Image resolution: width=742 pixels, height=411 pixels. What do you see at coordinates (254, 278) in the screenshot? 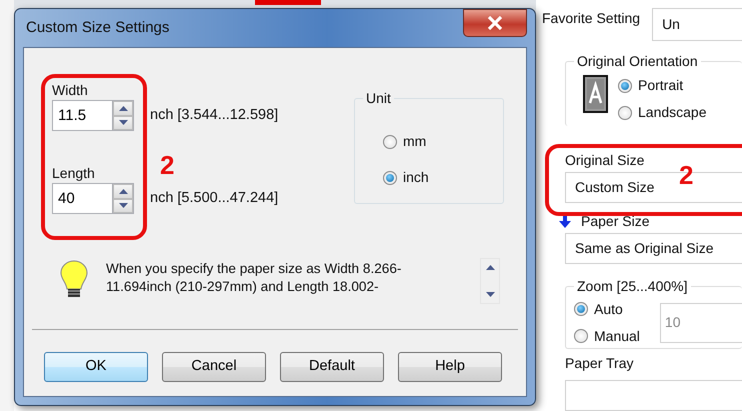
I see `tip-text: When you specify the paper size as Width 8.266- 11.694inch (210-297mm) and Length 18.002-` at bounding box center [254, 278].